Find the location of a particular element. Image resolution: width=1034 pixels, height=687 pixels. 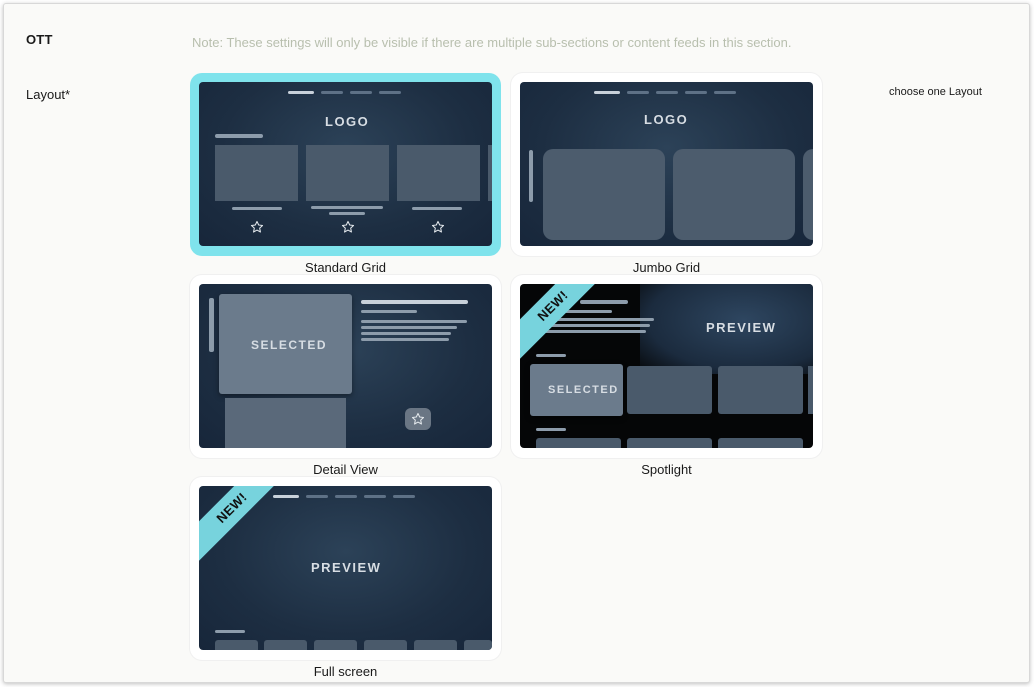

layout-option-detail-view: SELECTED is located at coordinates (345, 366).